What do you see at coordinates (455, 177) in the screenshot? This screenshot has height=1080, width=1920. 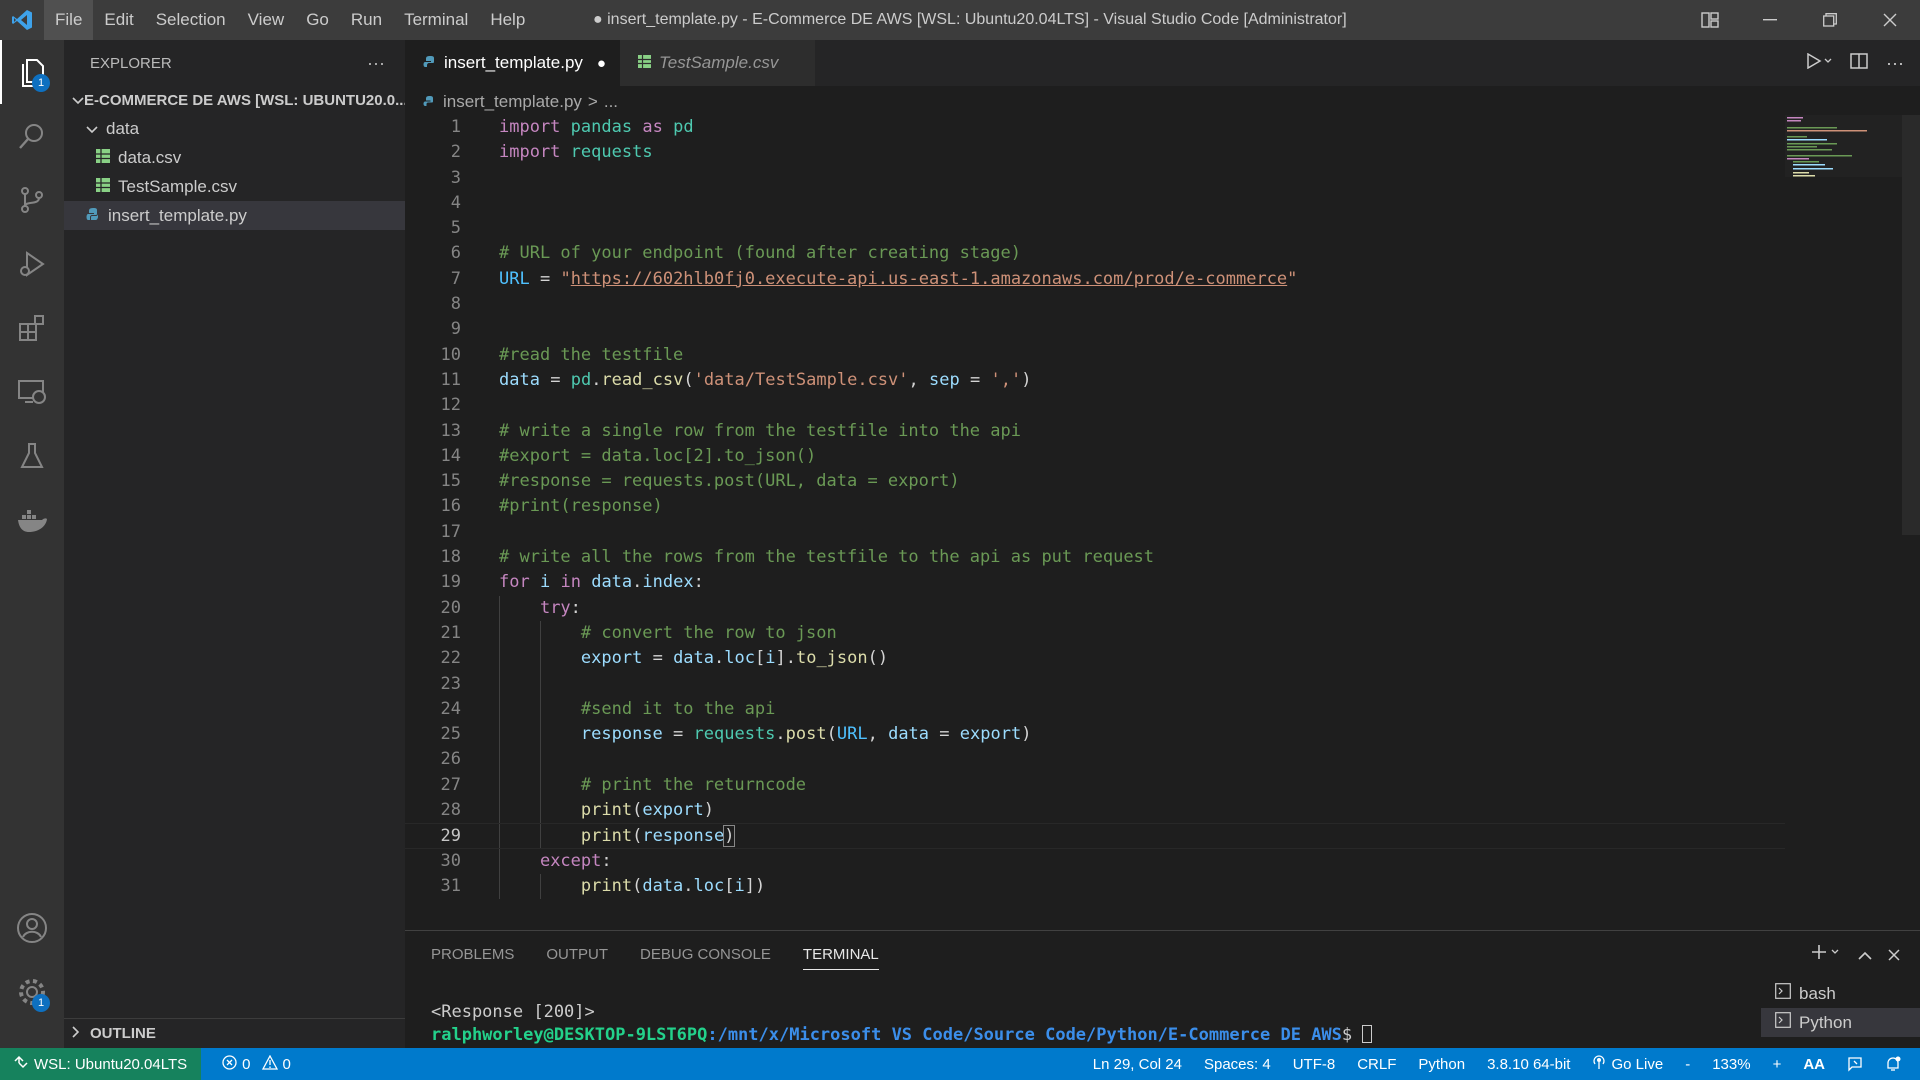 I see `code-line: 3` at bounding box center [455, 177].